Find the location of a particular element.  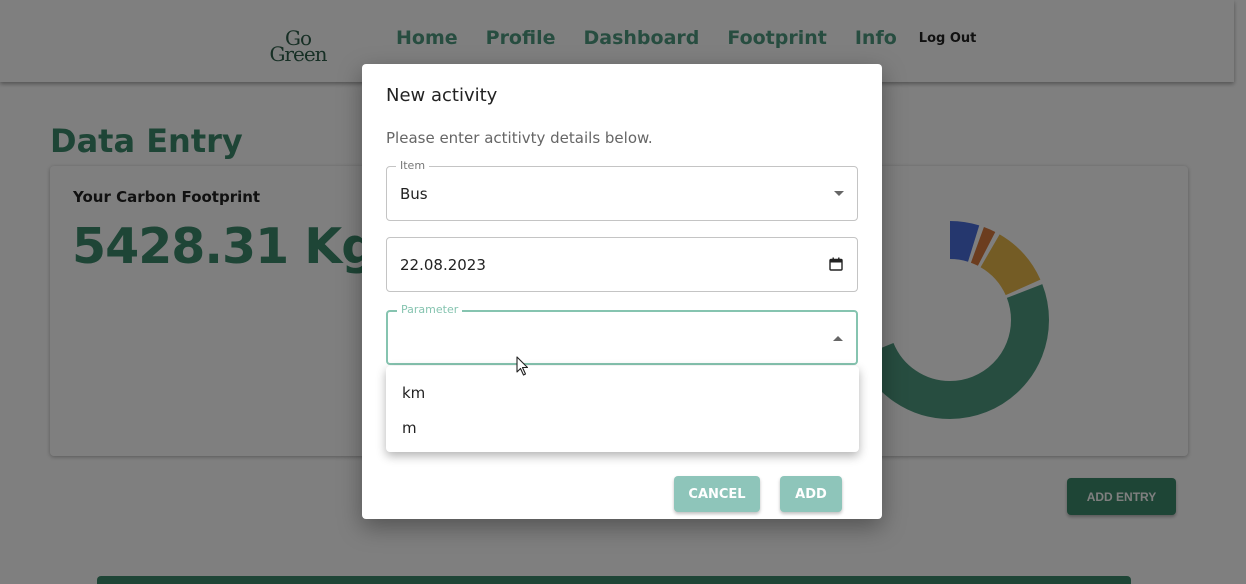

menu-item-km: km is located at coordinates (413, 393).